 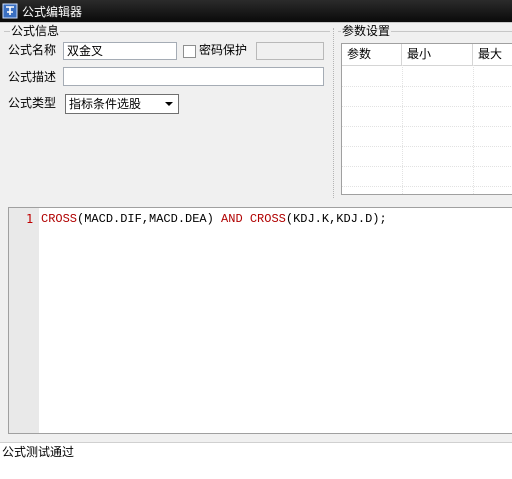 I want to click on formula-desc-label: 公式描述, so click(x=32, y=77).